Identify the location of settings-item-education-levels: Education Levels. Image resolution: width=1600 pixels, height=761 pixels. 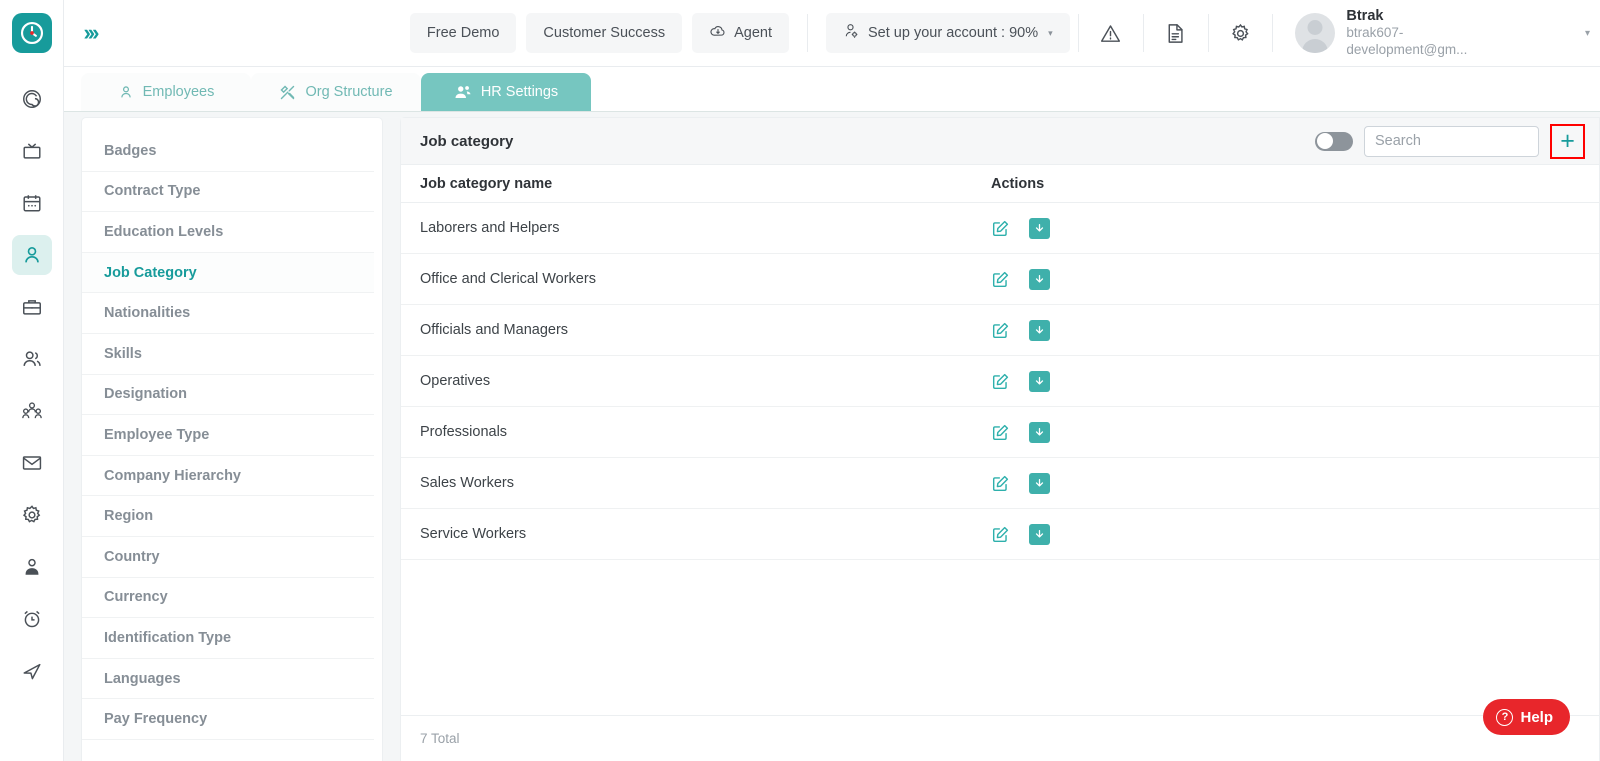
(228, 232).